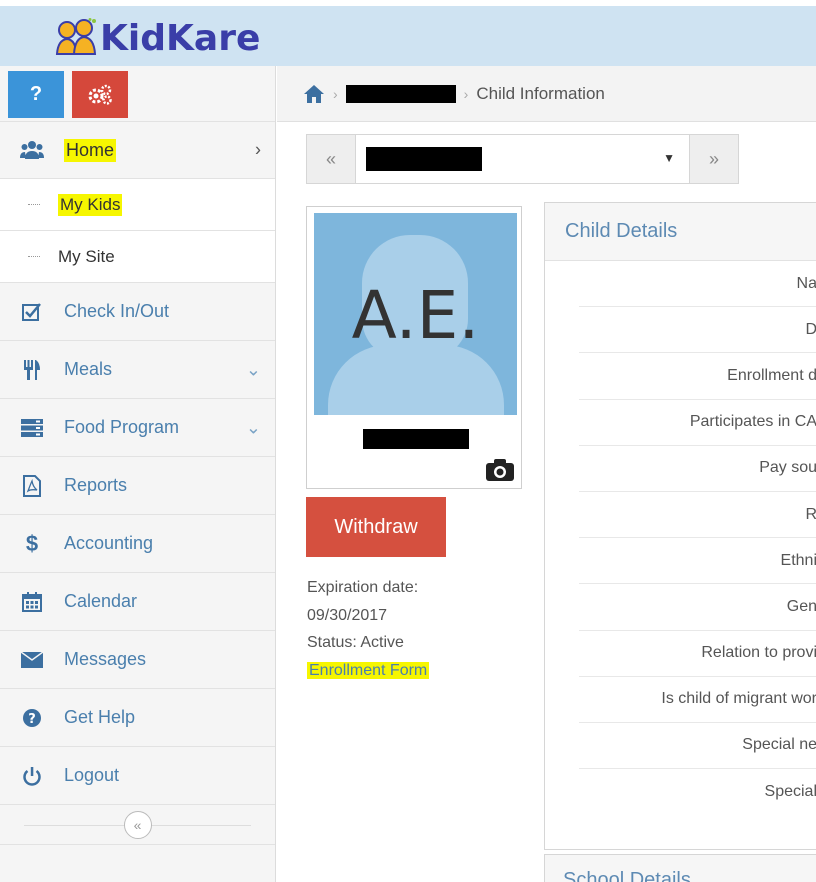 This screenshot has width=816, height=882. I want to click on gears-icon, so click(100, 94).